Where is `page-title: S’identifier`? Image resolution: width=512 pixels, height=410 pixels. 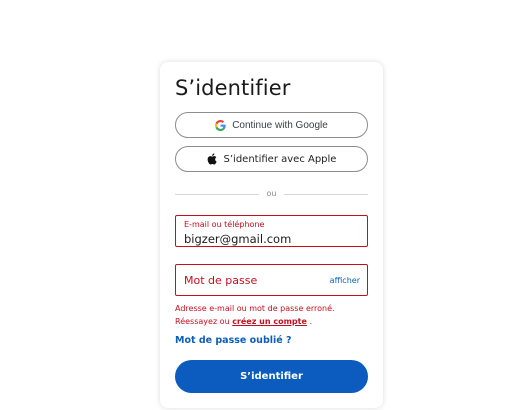
page-title: S’identifier is located at coordinates (233, 88).